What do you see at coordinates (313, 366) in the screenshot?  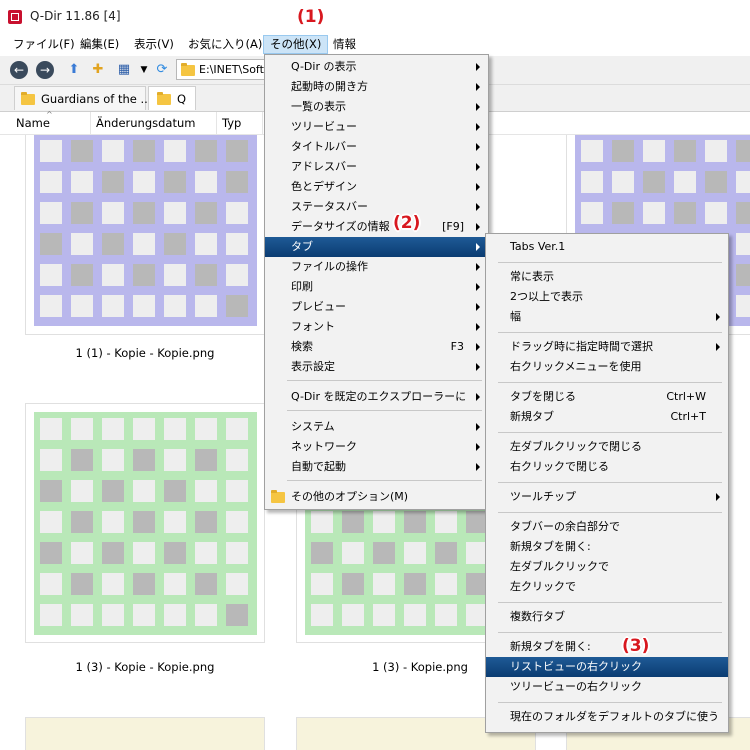 I see `menu-item-label: 表示設定` at bounding box center [313, 366].